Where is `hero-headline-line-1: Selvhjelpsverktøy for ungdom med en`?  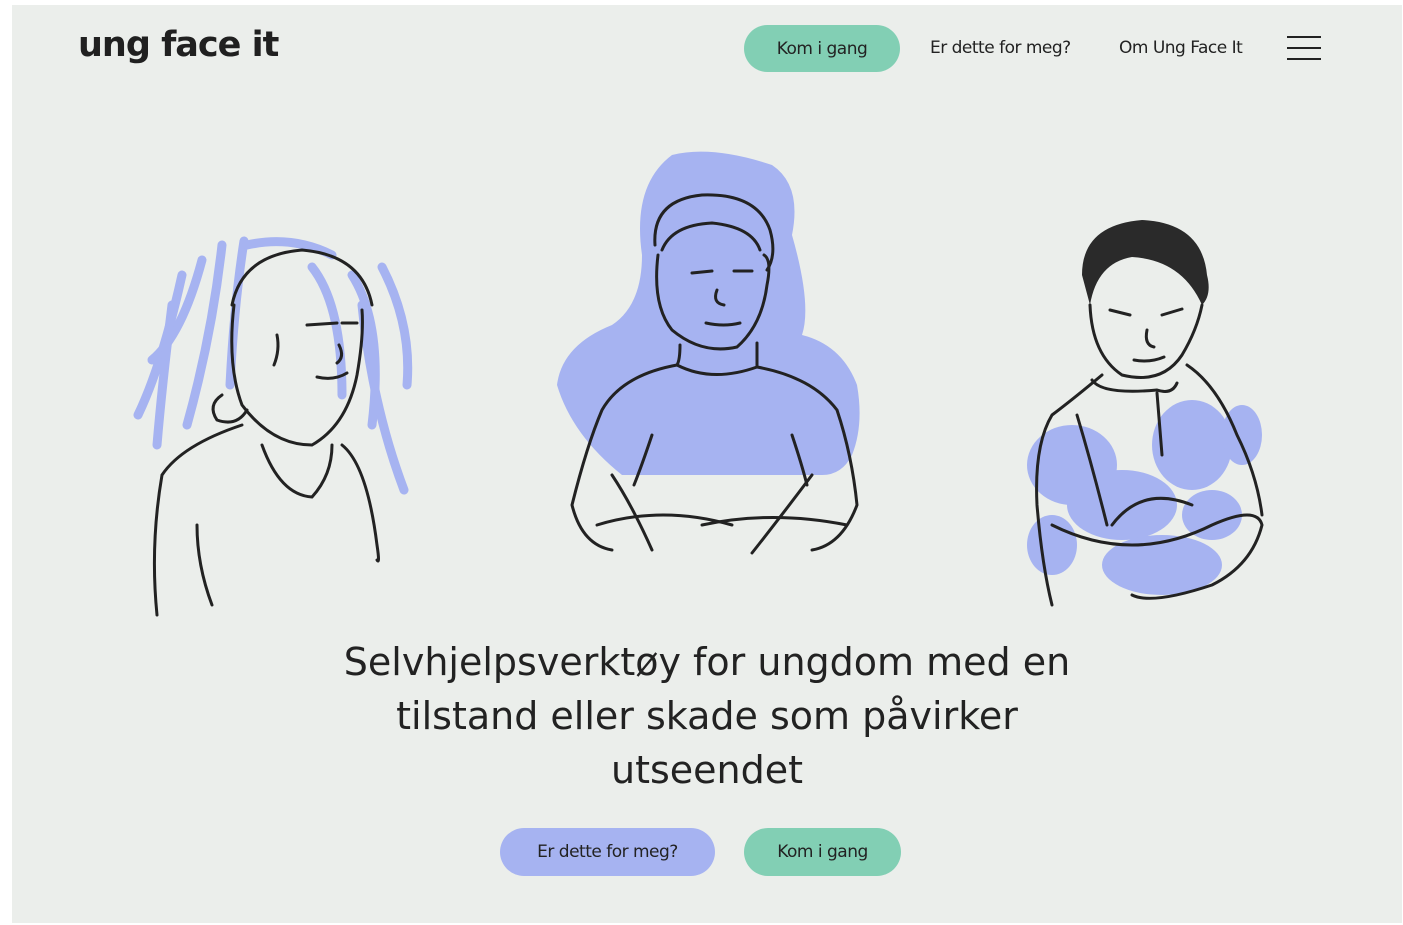 hero-headline-line-1: Selvhjelpsverktøy for ungdom med en is located at coordinates (707, 662).